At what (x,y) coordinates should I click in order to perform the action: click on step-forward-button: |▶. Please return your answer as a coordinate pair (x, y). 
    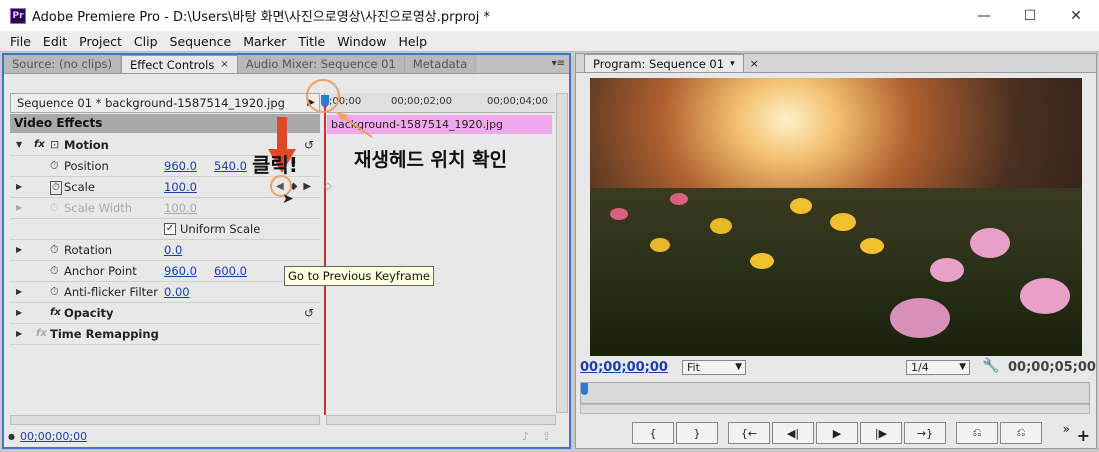
    Looking at the image, I should click on (881, 433).